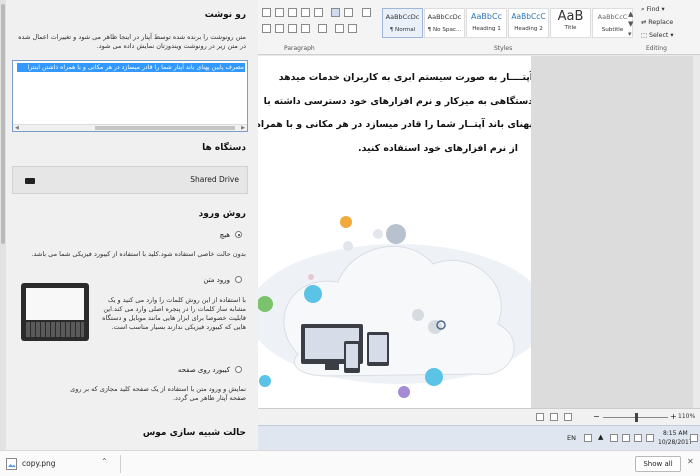 Image resolution: width=700 pixels, height=476 pixels. I want to click on show-all-button: Show all, so click(658, 464).